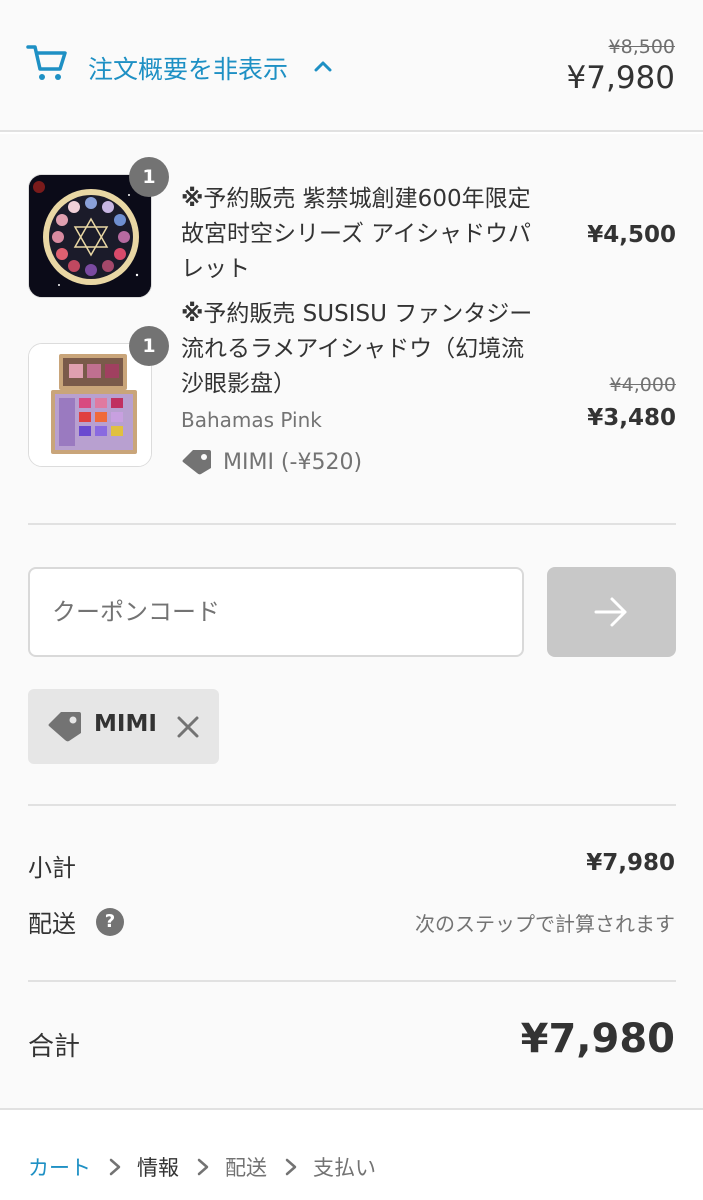 The width and height of the screenshot is (703, 1200). Describe the element at coordinates (293, 462) in the screenshot. I see `discount-label: MIMI (-¥520)` at that location.